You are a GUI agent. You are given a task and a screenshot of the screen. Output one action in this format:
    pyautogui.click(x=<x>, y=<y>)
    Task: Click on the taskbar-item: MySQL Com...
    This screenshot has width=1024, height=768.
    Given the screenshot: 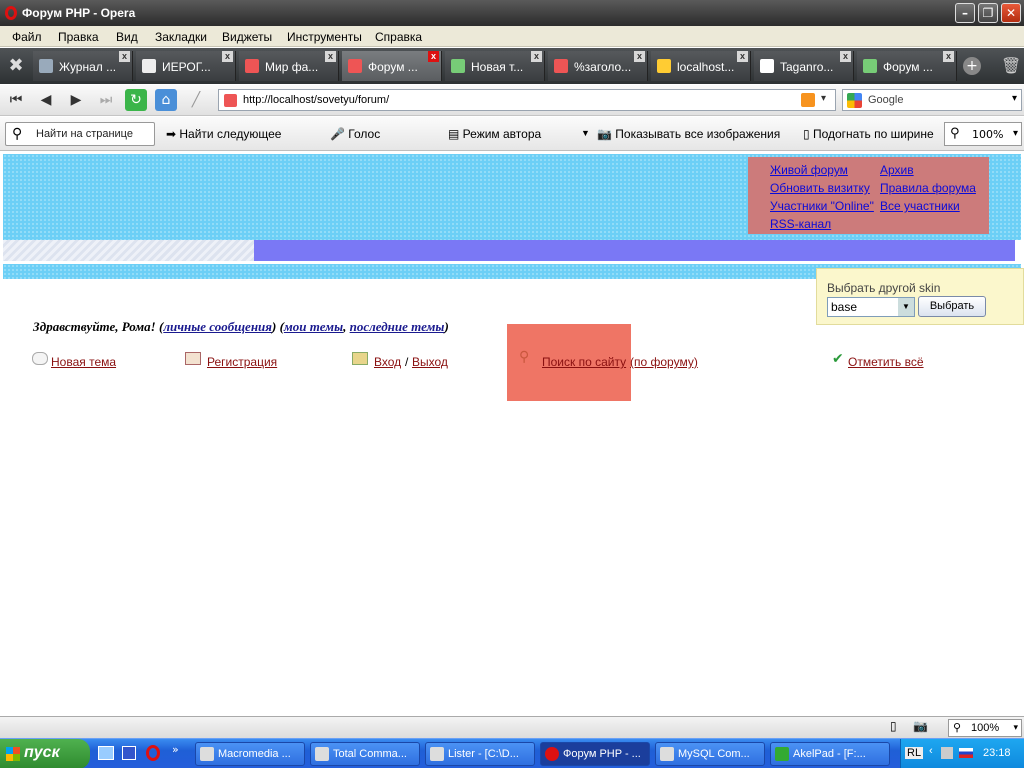 What is the action you would take?
    pyautogui.click(x=710, y=754)
    